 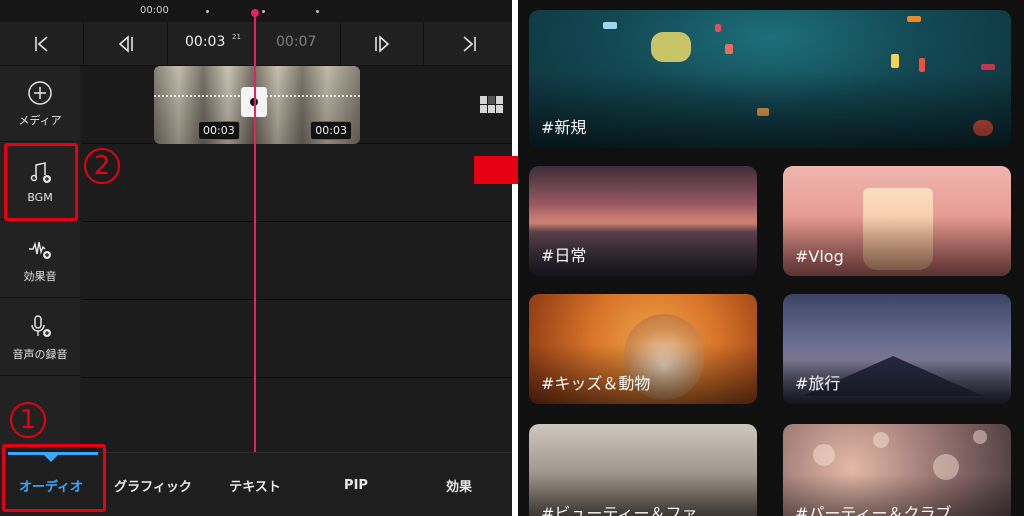 I want to click on callout-number-1: 1, so click(x=28, y=420).